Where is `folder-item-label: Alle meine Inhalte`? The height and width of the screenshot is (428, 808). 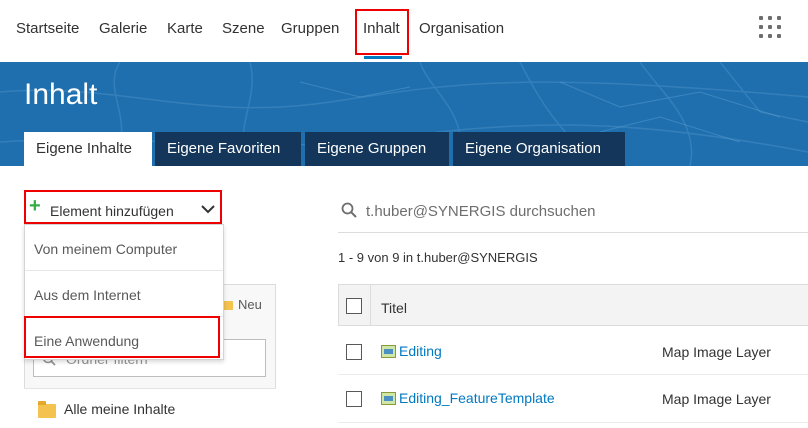
folder-item-label: Alle meine Inhalte is located at coordinates (120, 409).